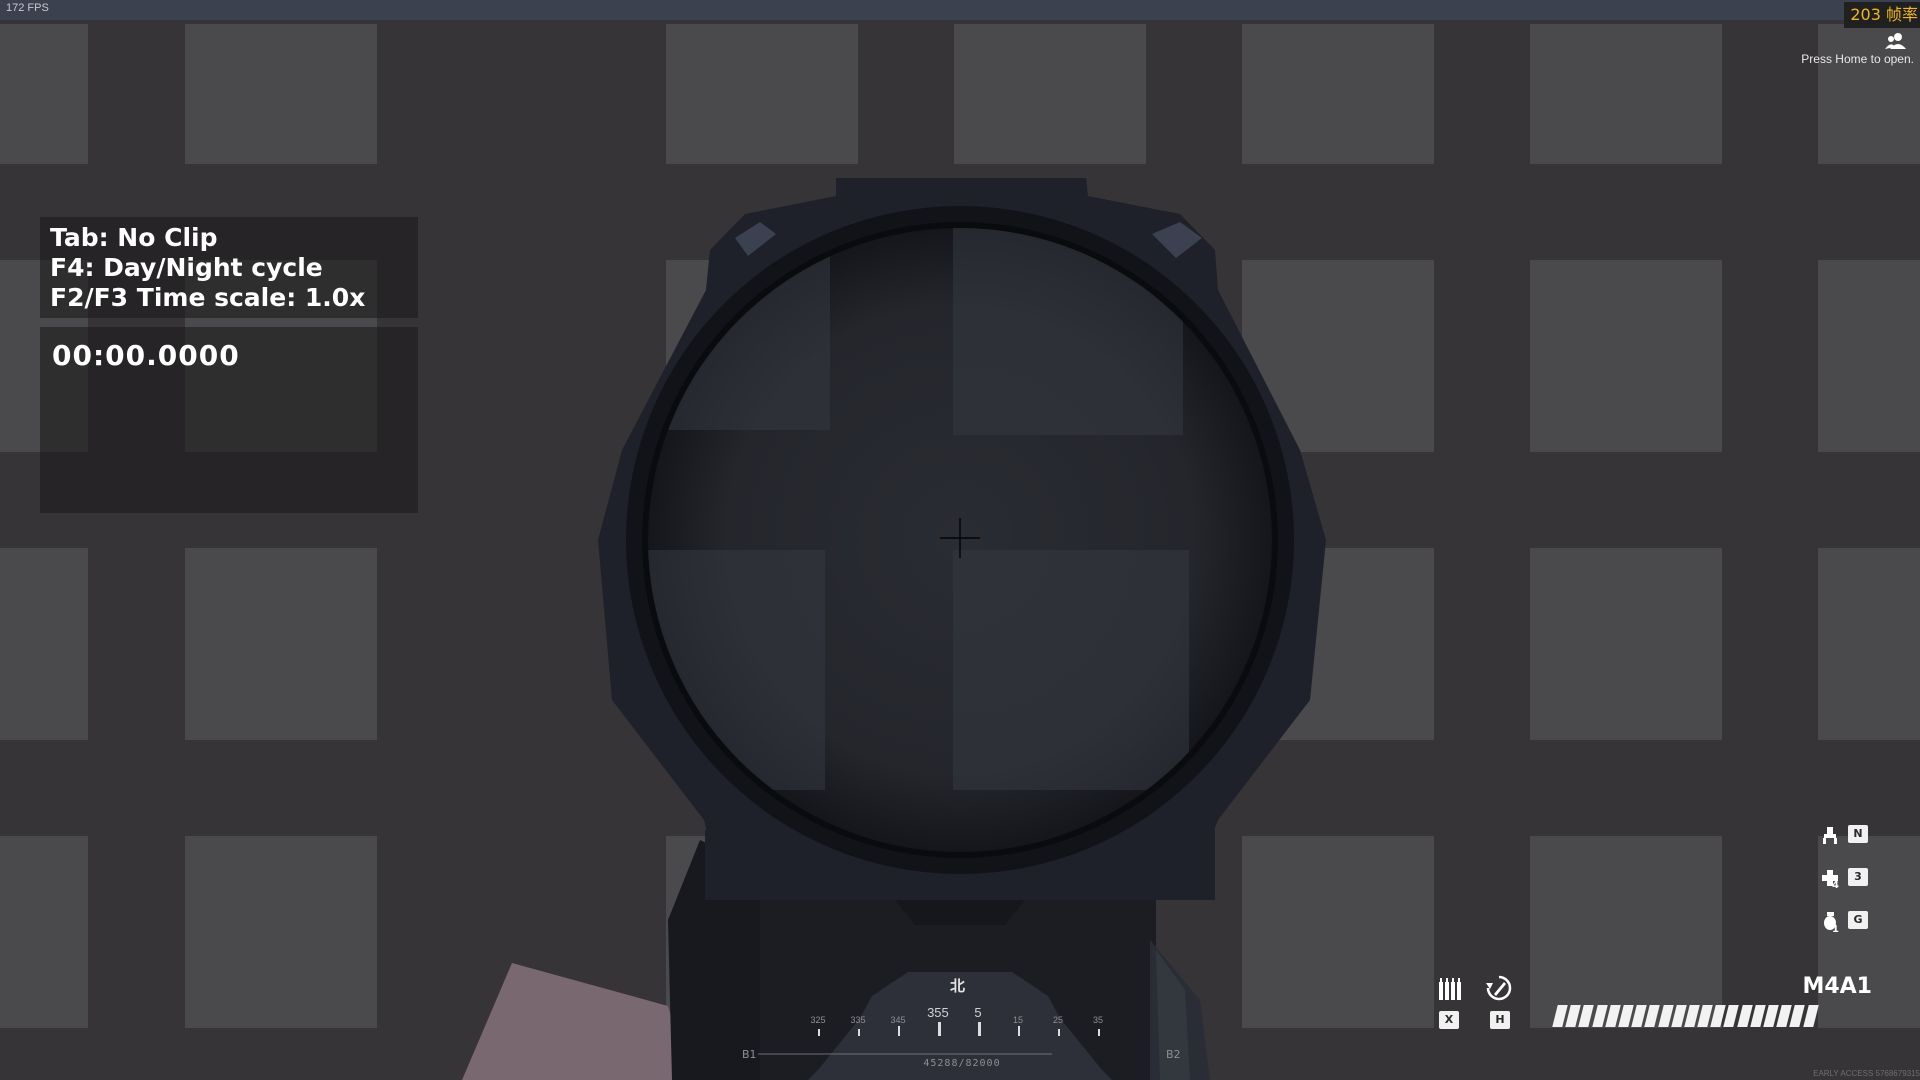 This screenshot has height=1080, width=1920. Describe the element at coordinates (1866, 1073) in the screenshot. I see `build-label: EARLY ACCESS 5768679315` at that location.